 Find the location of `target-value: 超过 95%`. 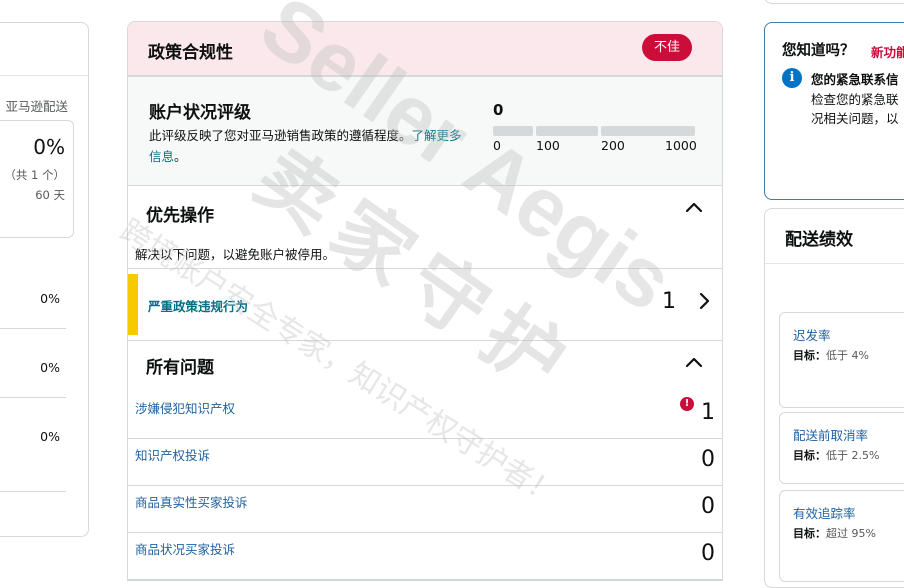

target-value: 超过 95% is located at coordinates (851, 533).